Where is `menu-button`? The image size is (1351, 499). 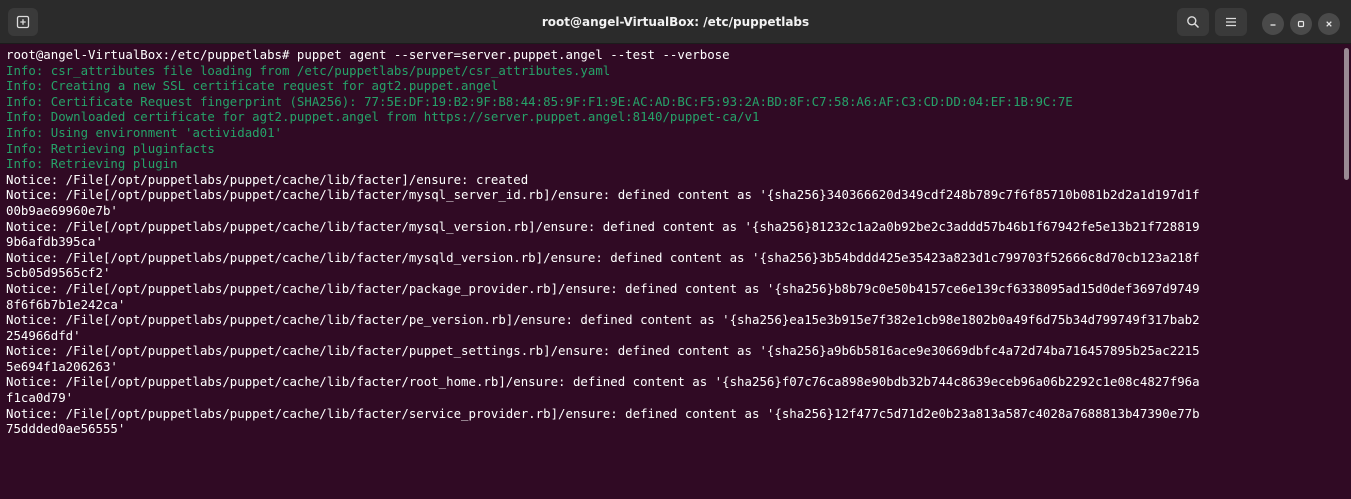
menu-button is located at coordinates (1231, 22).